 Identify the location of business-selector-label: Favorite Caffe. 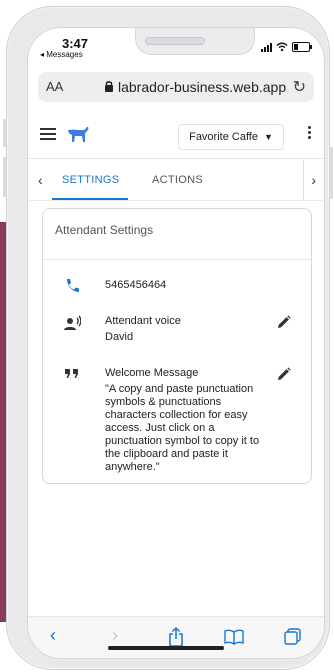
(223, 137).